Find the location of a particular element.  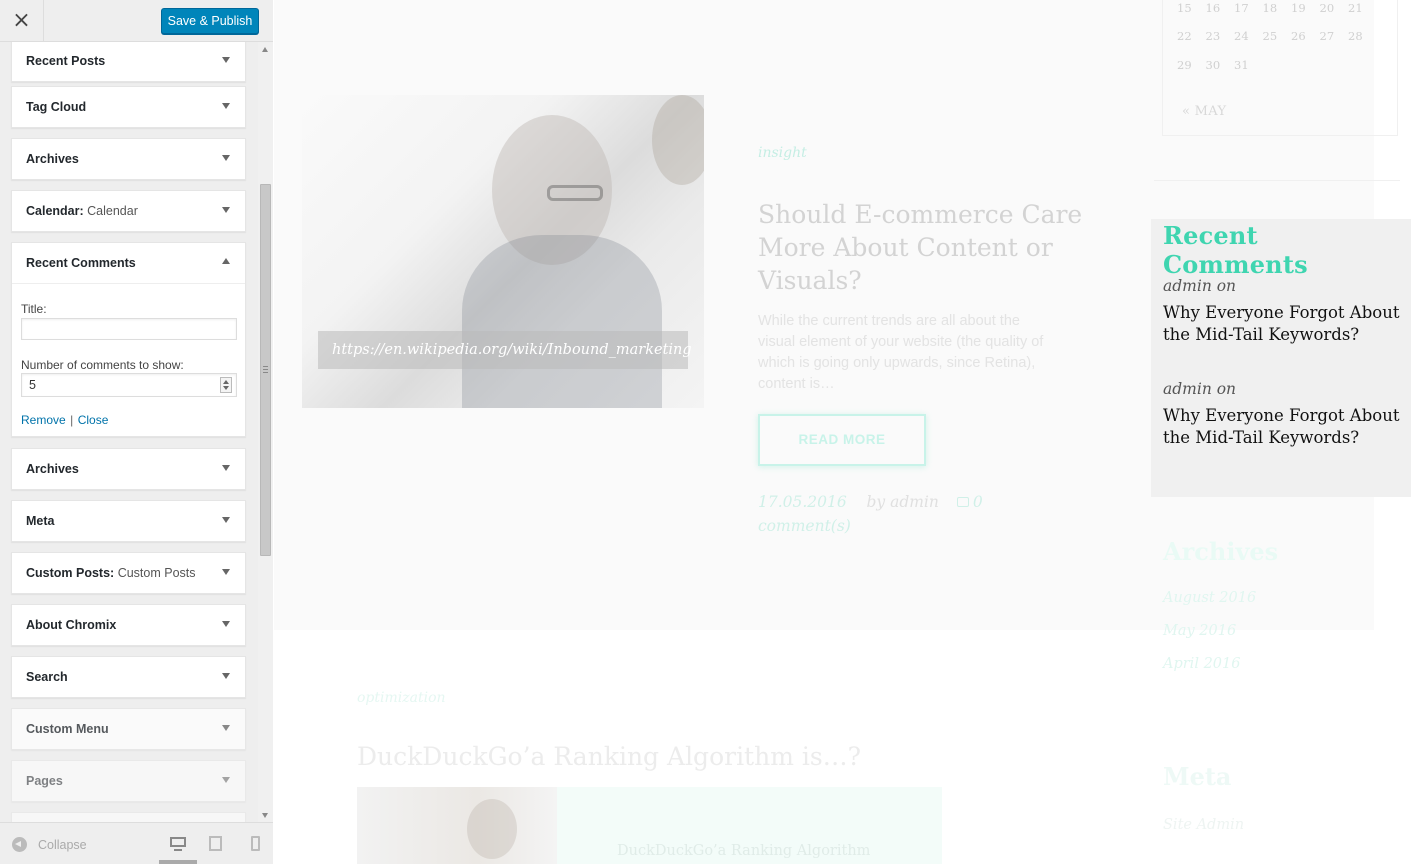

desktop-preview-icon is located at coordinates (178, 844).